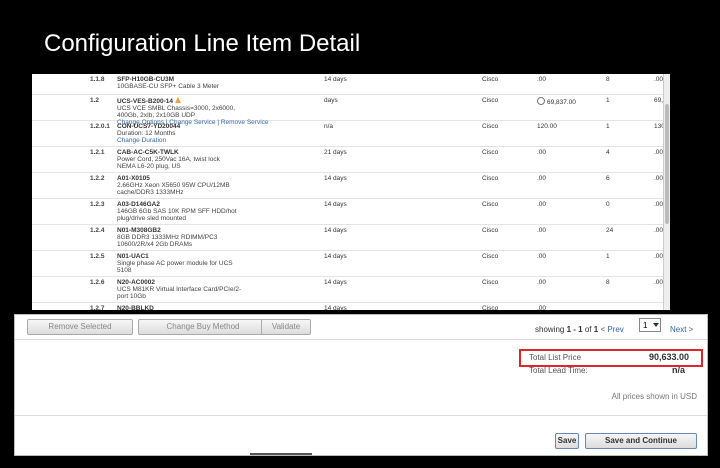 This screenshot has height=468, width=720. I want to click on next-page-link: Next >, so click(681, 329).